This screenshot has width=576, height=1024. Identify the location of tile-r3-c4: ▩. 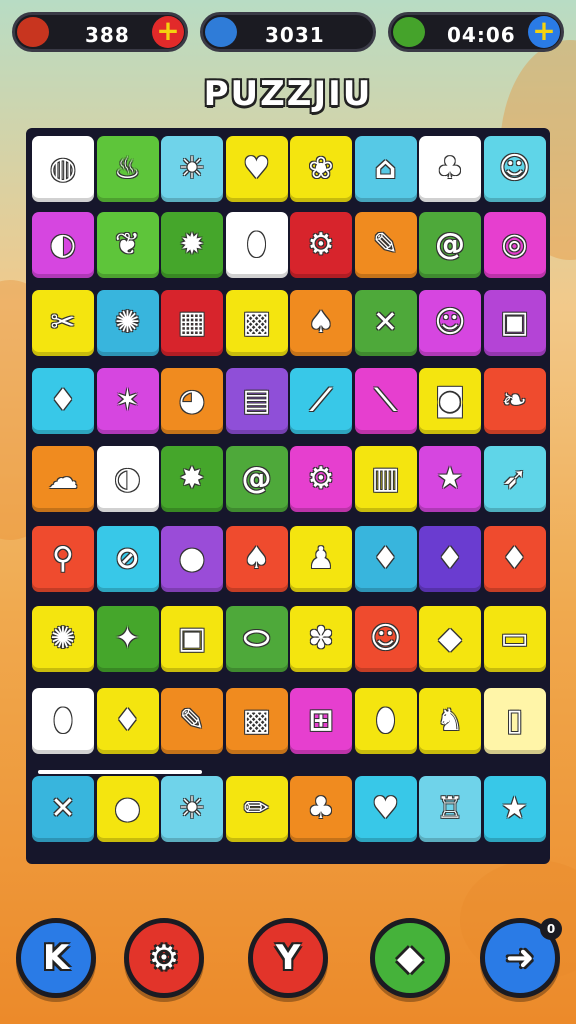
(256, 323).